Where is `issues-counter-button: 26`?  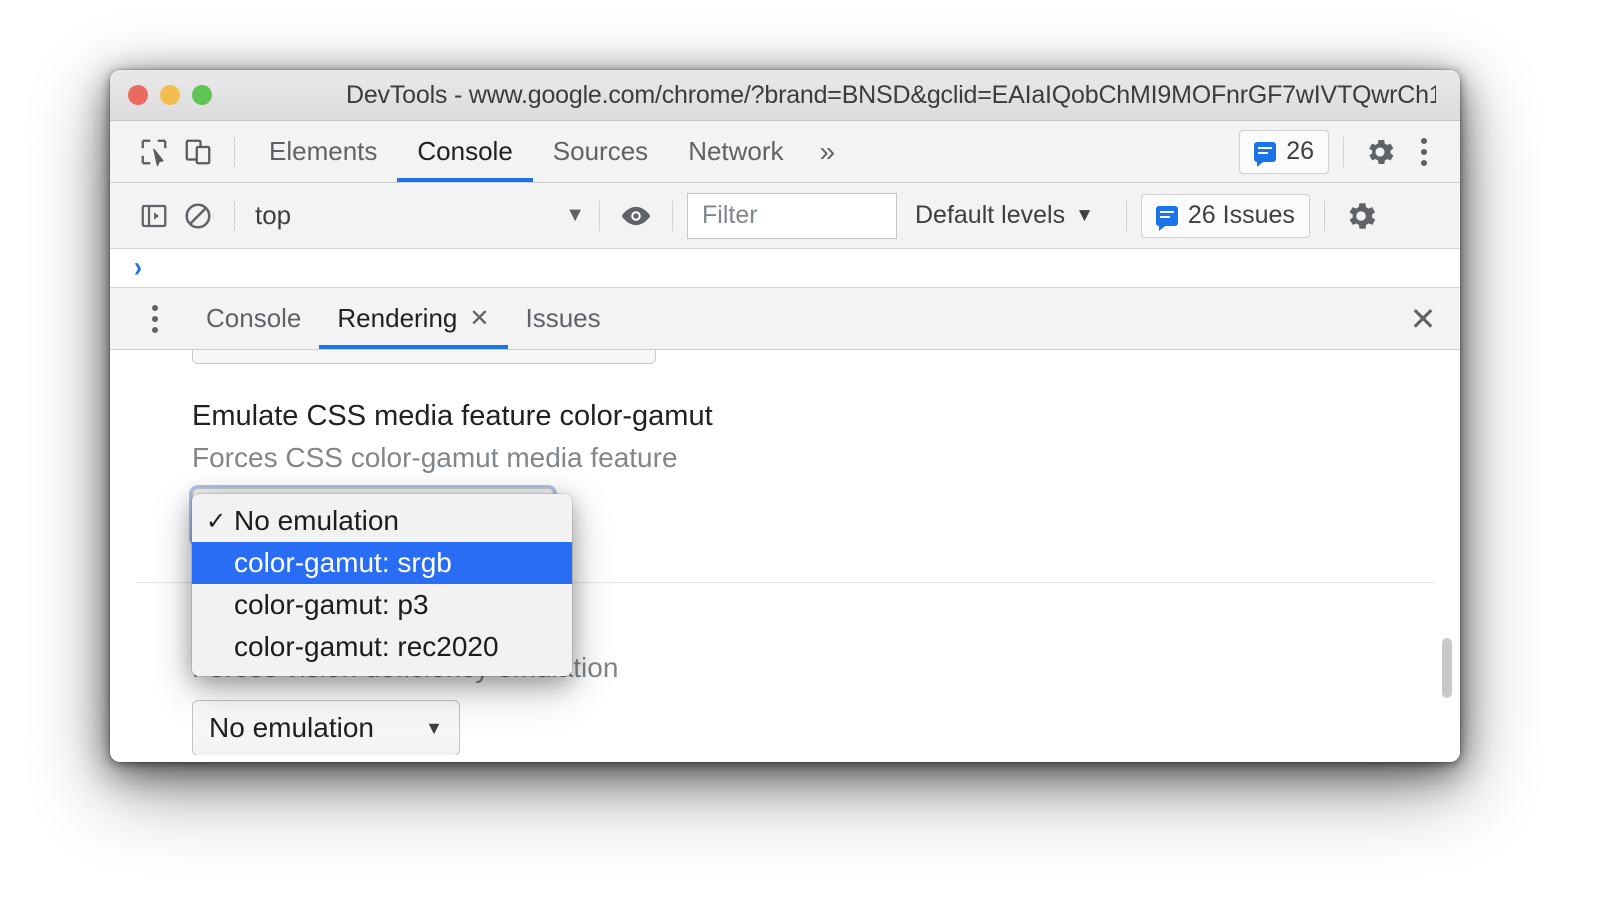 issues-counter-button: 26 is located at coordinates (1284, 151).